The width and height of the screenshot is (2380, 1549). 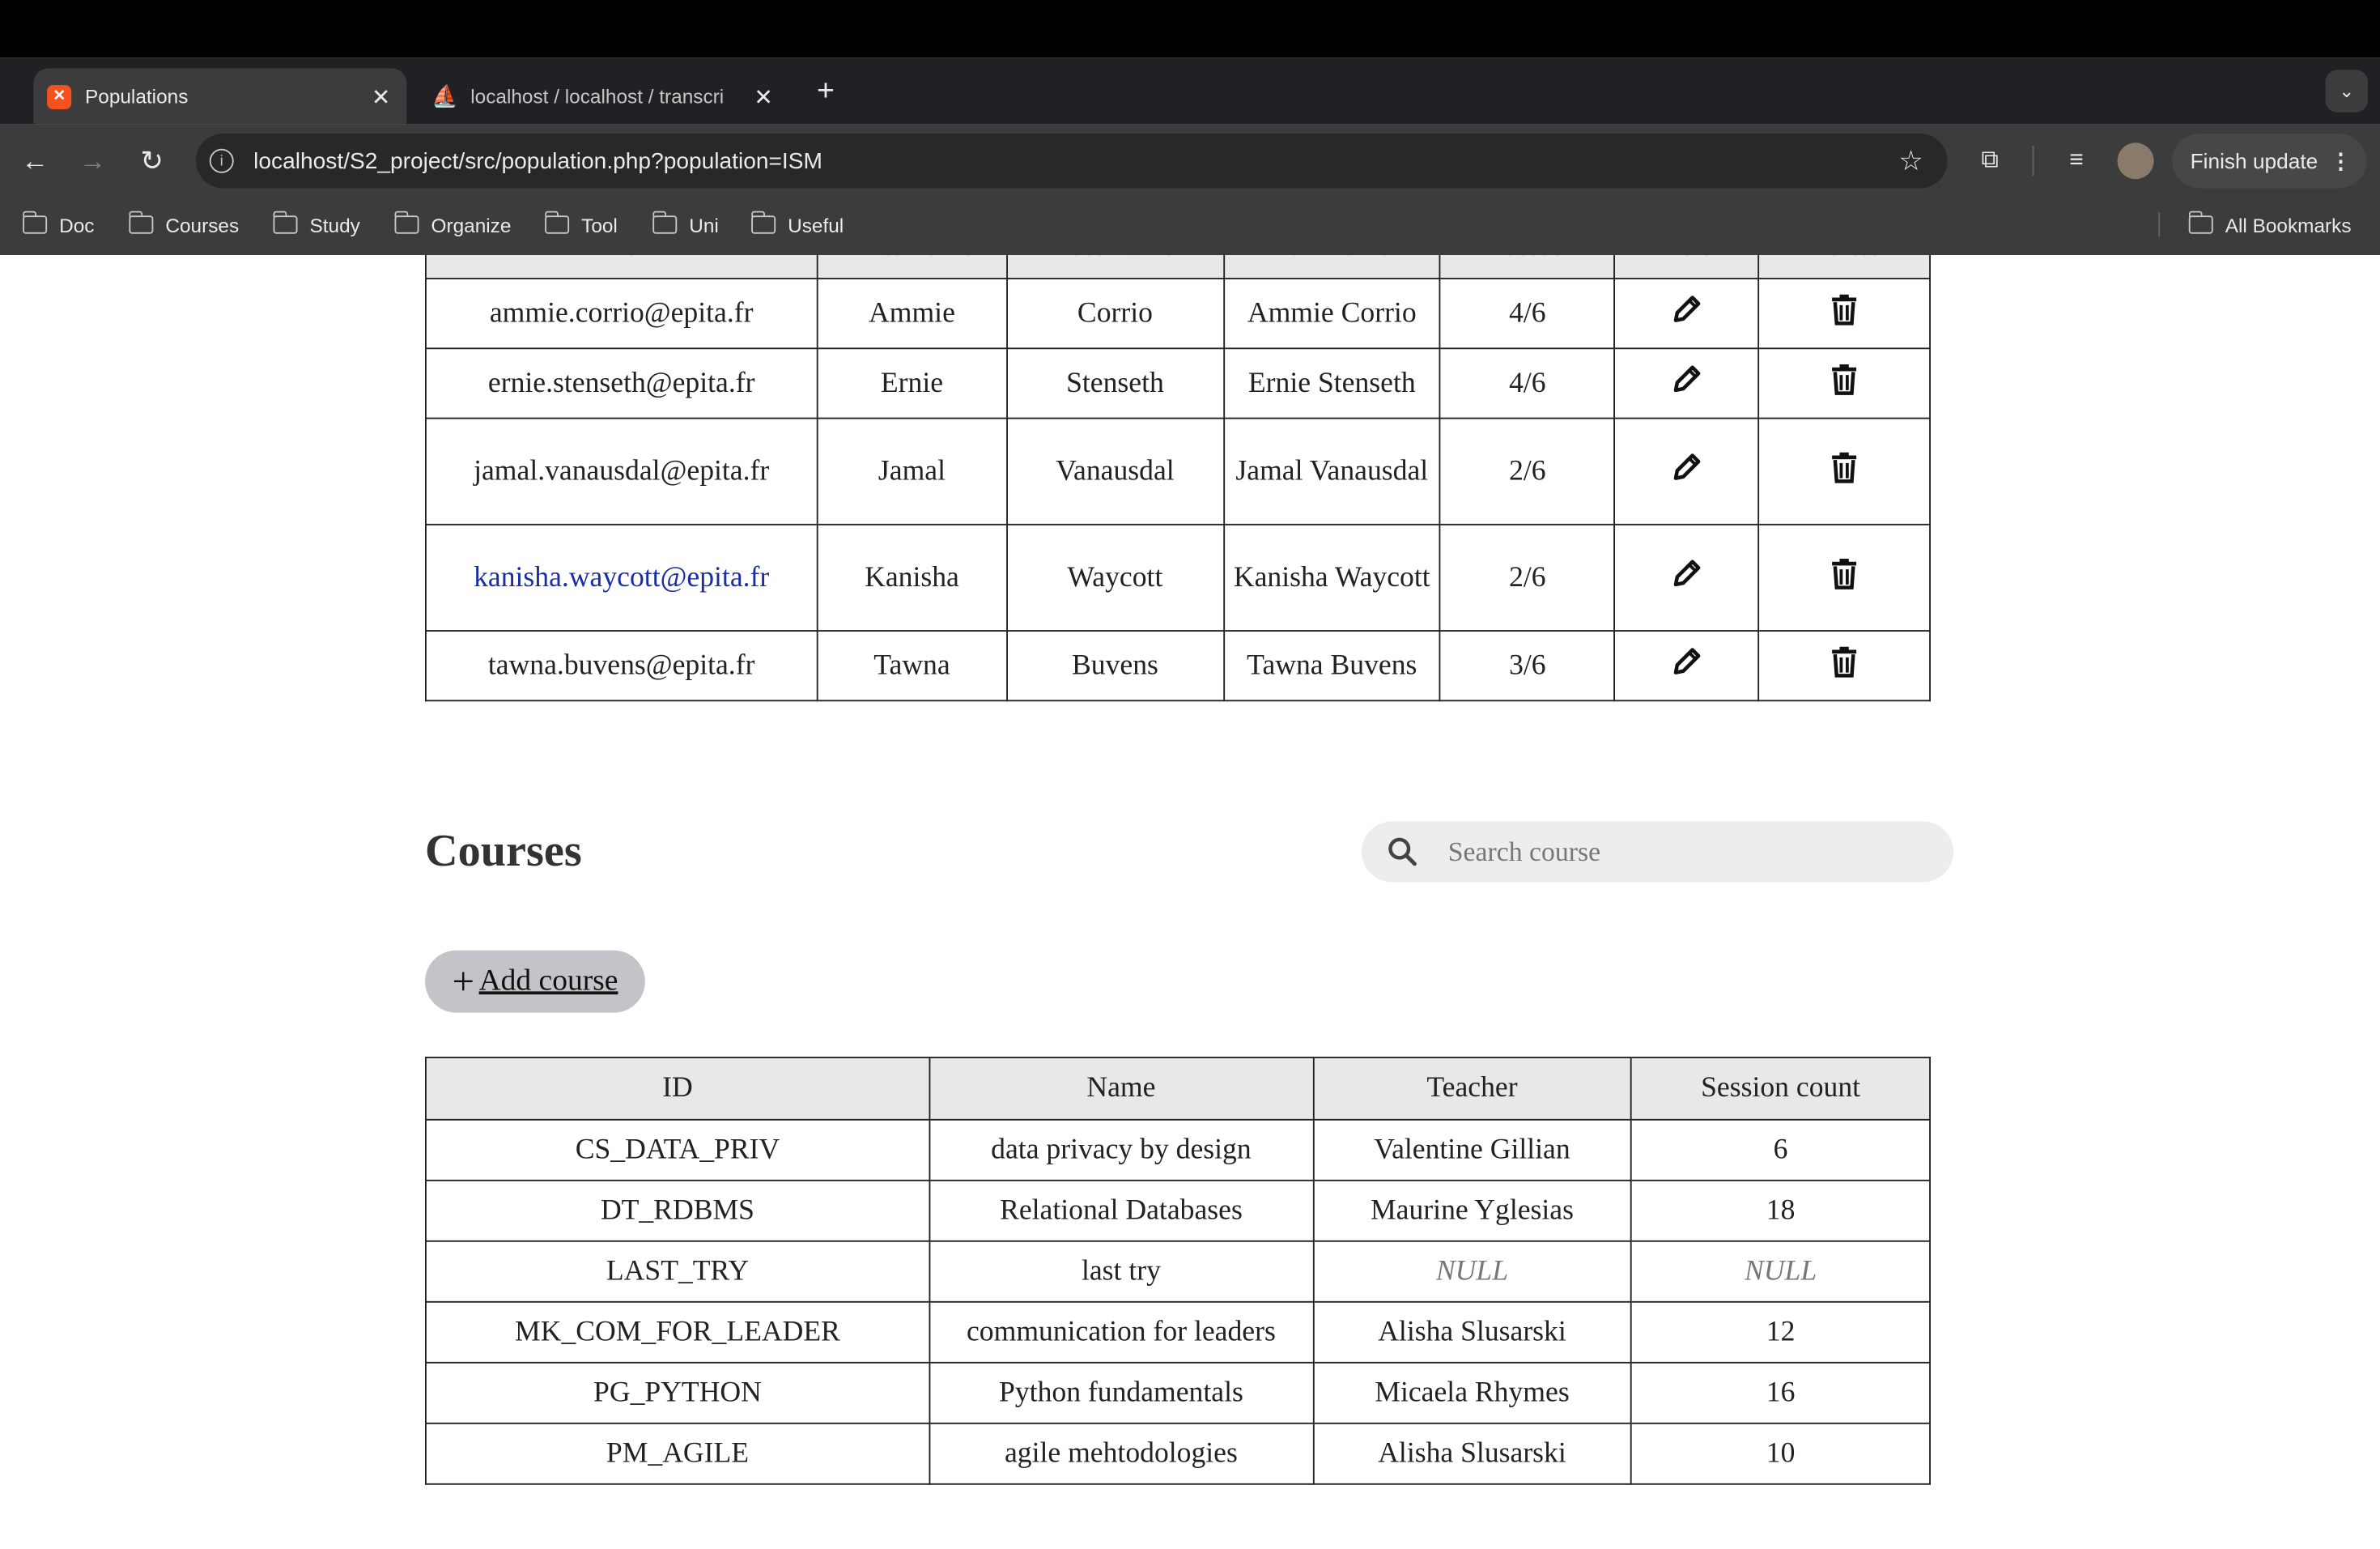 What do you see at coordinates (1472, 1089) in the screenshot?
I see `col-teacher: Teacher` at bounding box center [1472, 1089].